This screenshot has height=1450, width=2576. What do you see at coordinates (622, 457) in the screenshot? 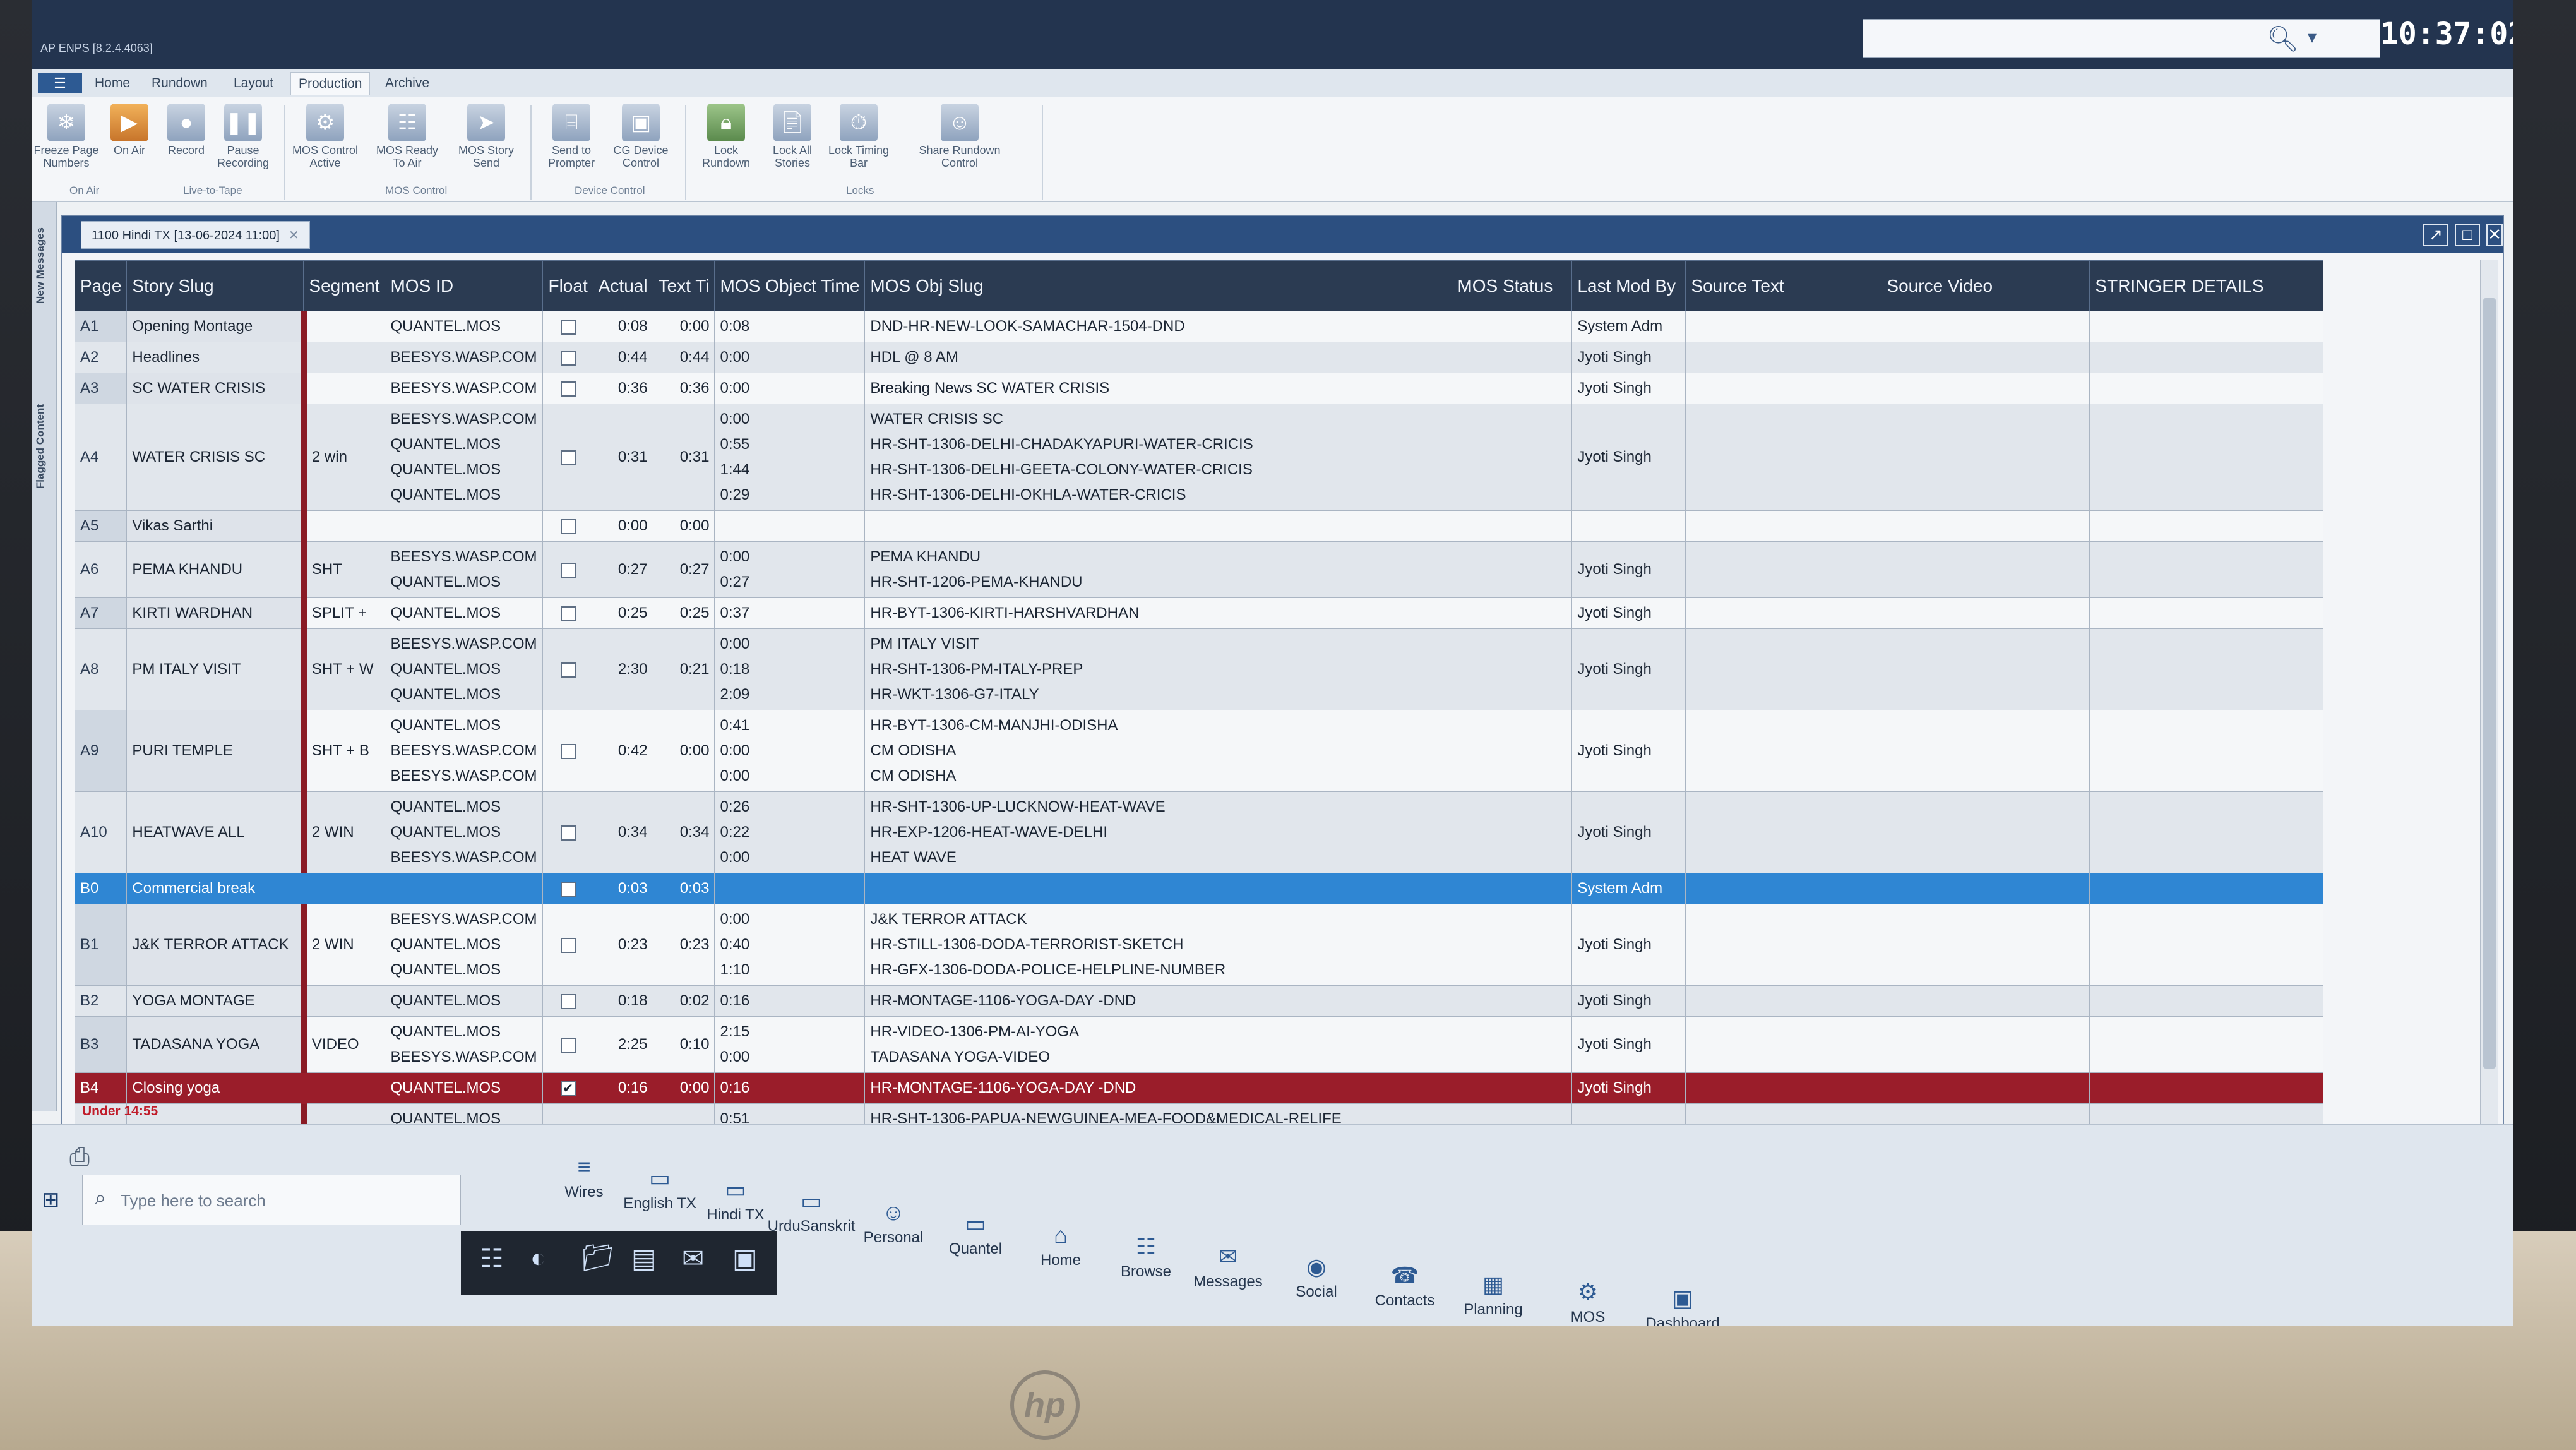
I see `actual-cell: 0:31` at bounding box center [622, 457].